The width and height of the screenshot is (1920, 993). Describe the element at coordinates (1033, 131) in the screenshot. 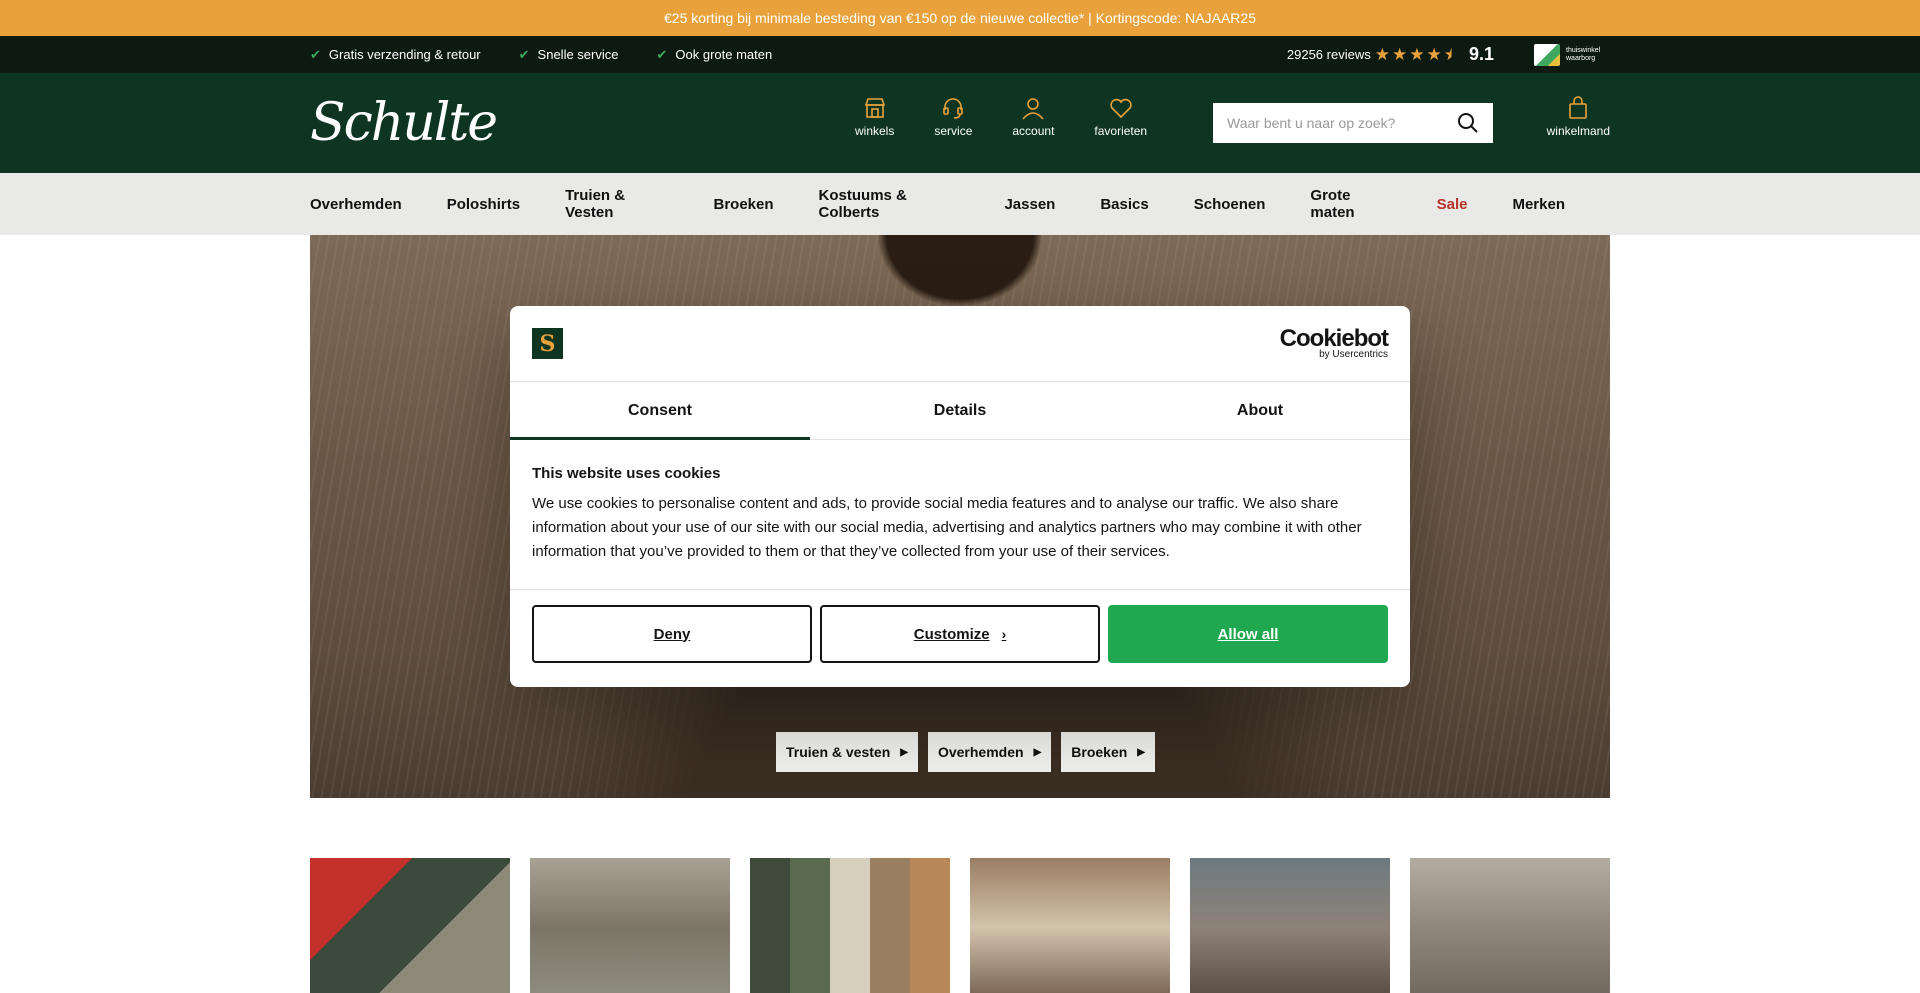

I see `account-label: account` at that location.